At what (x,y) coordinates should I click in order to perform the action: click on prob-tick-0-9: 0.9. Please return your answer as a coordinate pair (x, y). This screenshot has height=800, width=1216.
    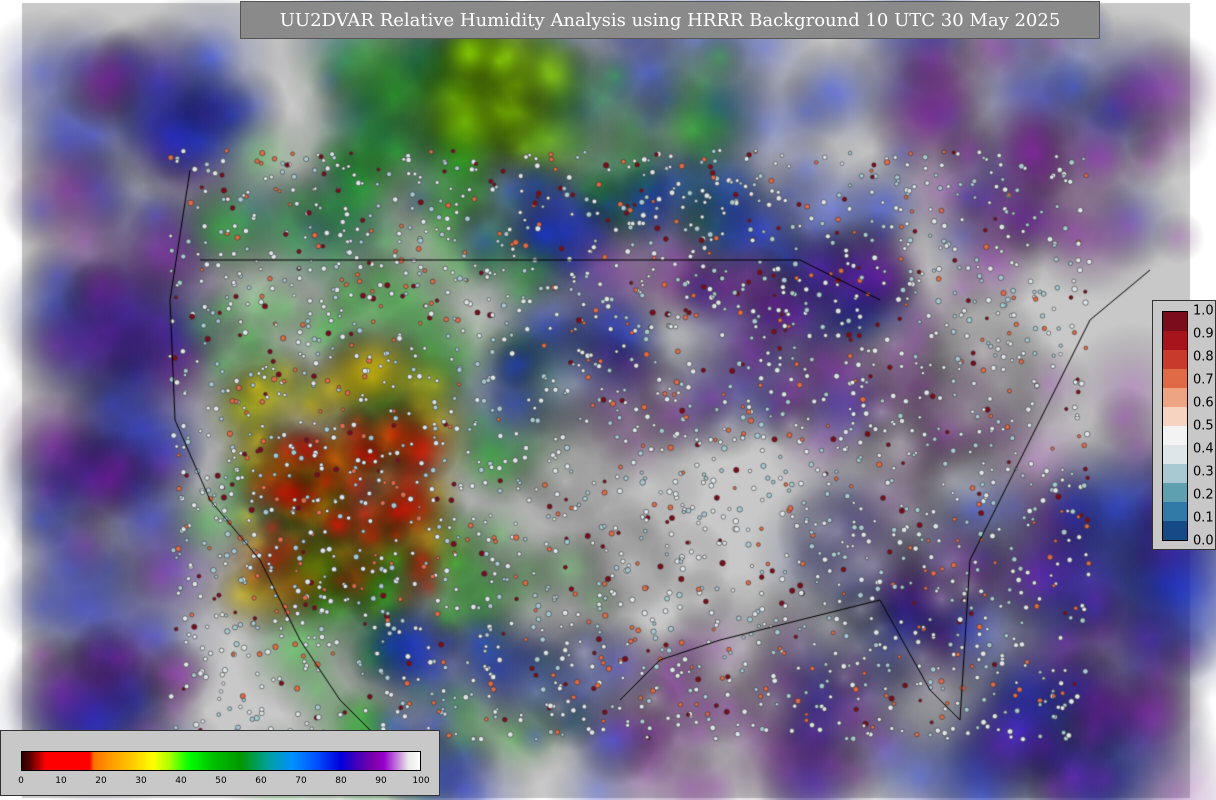
    Looking at the image, I should click on (1203, 334).